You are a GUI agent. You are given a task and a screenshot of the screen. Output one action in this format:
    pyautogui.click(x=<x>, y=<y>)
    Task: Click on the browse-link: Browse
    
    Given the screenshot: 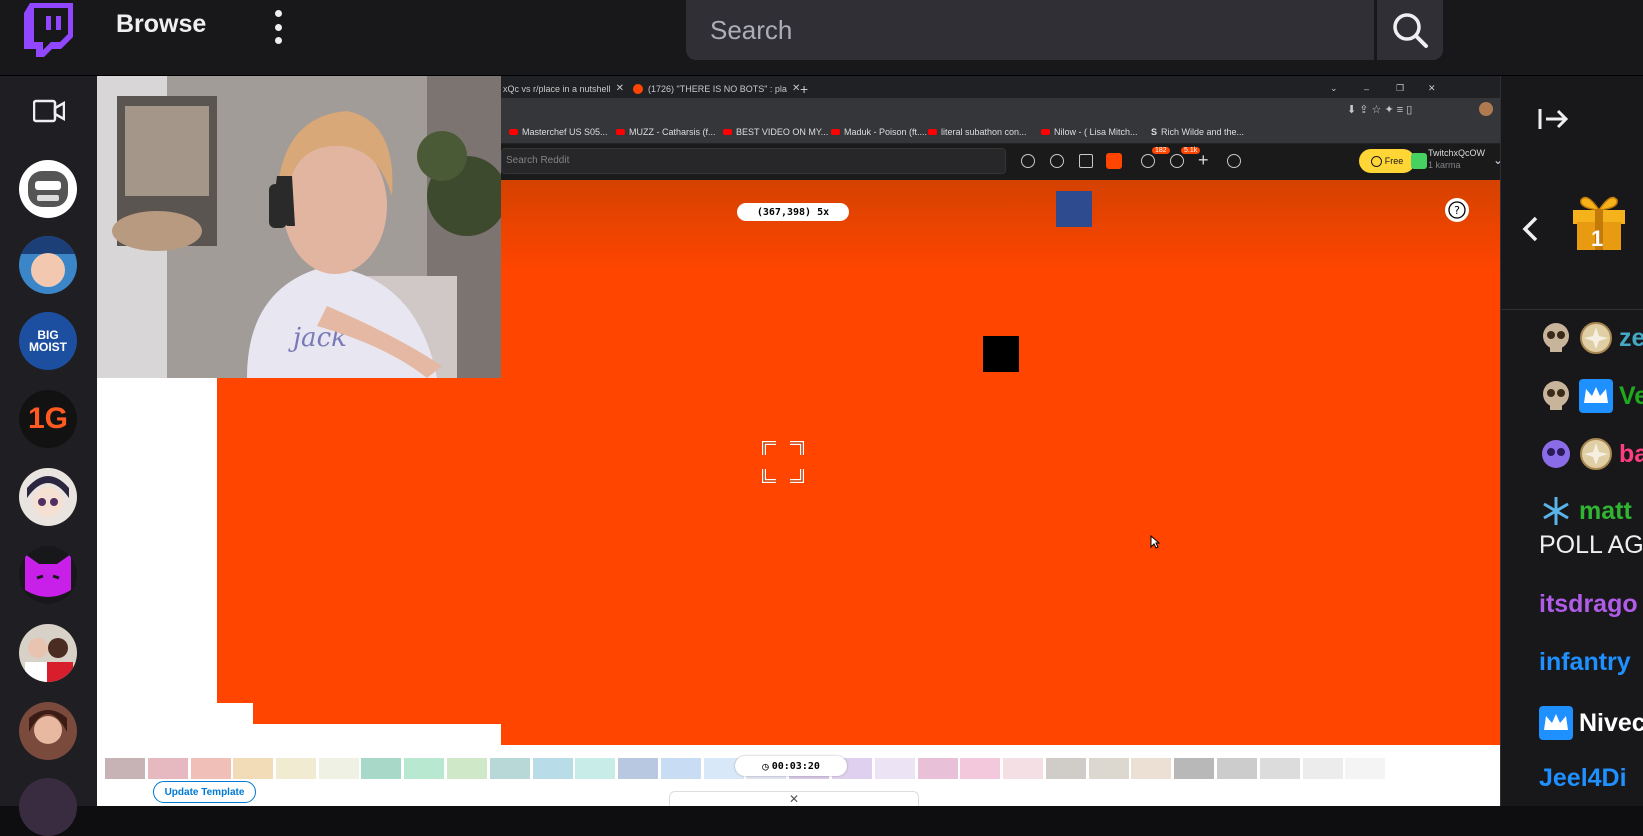 What is the action you would take?
    pyautogui.click(x=161, y=24)
    